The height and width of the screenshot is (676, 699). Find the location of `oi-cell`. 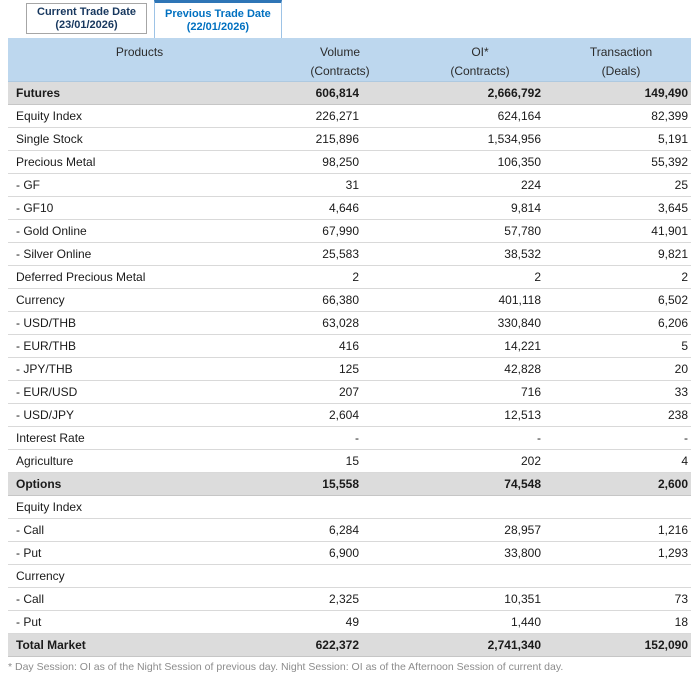

oi-cell is located at coordinates (480, 576).